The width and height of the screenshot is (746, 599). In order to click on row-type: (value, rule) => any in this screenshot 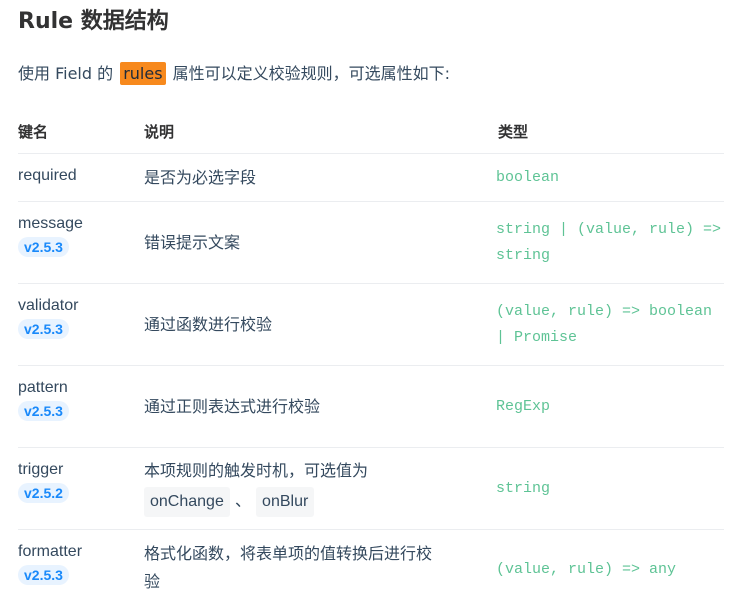, I will do `click(611, 570)`.